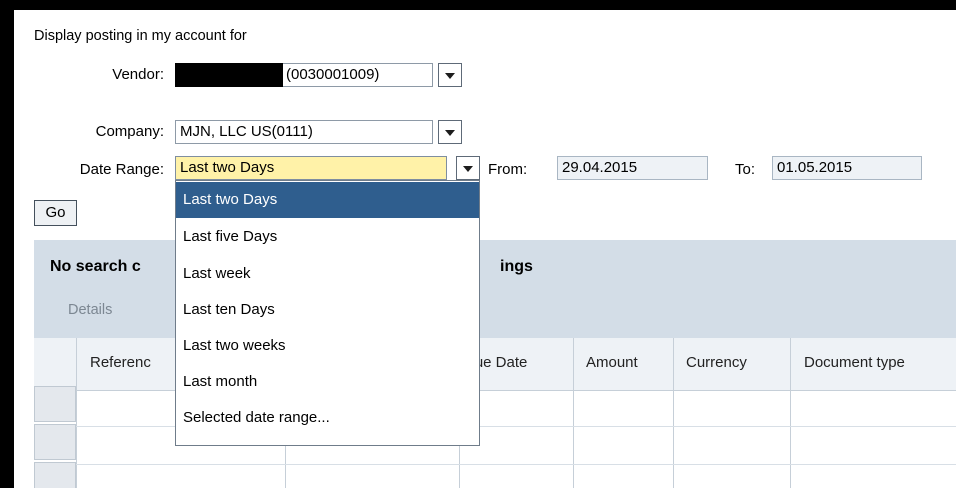  I want to click on vendor-value: (0030001009), so click(333, 74).